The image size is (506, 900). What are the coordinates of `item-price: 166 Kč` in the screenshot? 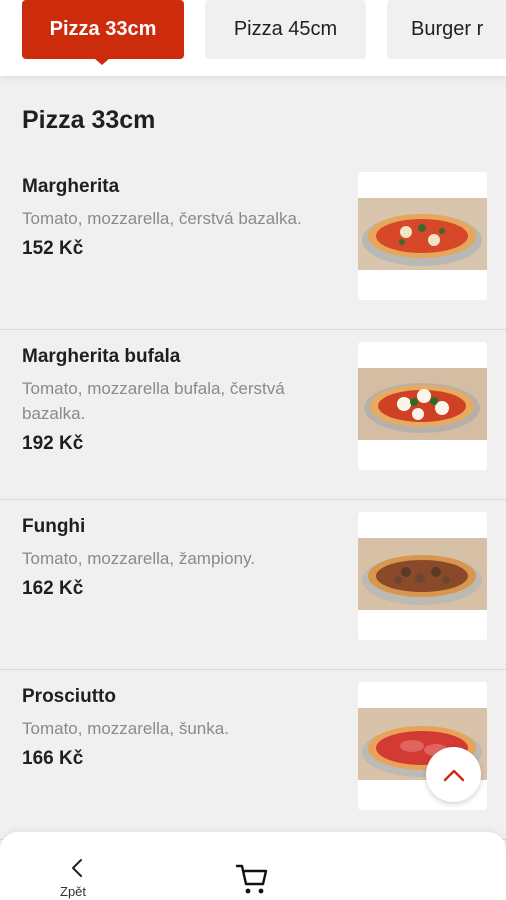 It's located at (53, 758).